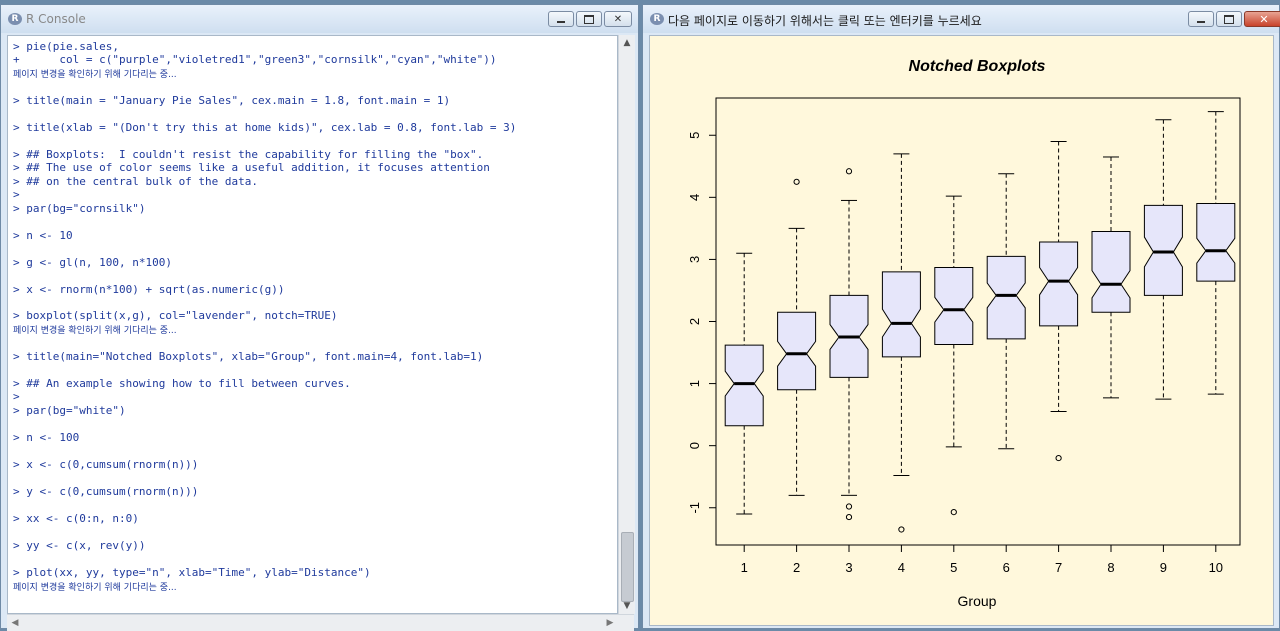 This screenshot has width=1280, height=631. What do you see at coordinates (694, 508) in the screenshot?
I see `y-tick-label: -1` at bounding box center [694, 508].